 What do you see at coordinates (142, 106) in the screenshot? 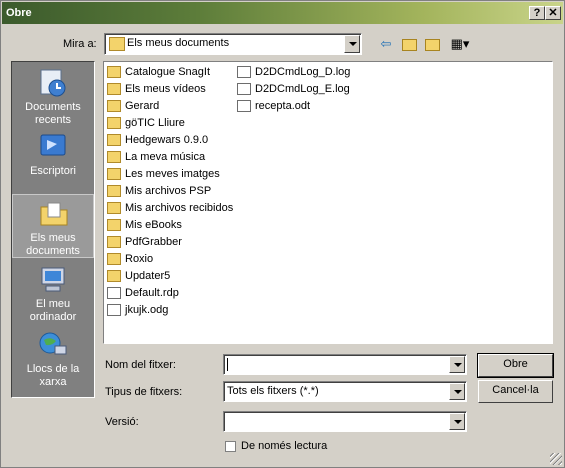
I see `file-name: Gerard` at bounding box center [142, 106].